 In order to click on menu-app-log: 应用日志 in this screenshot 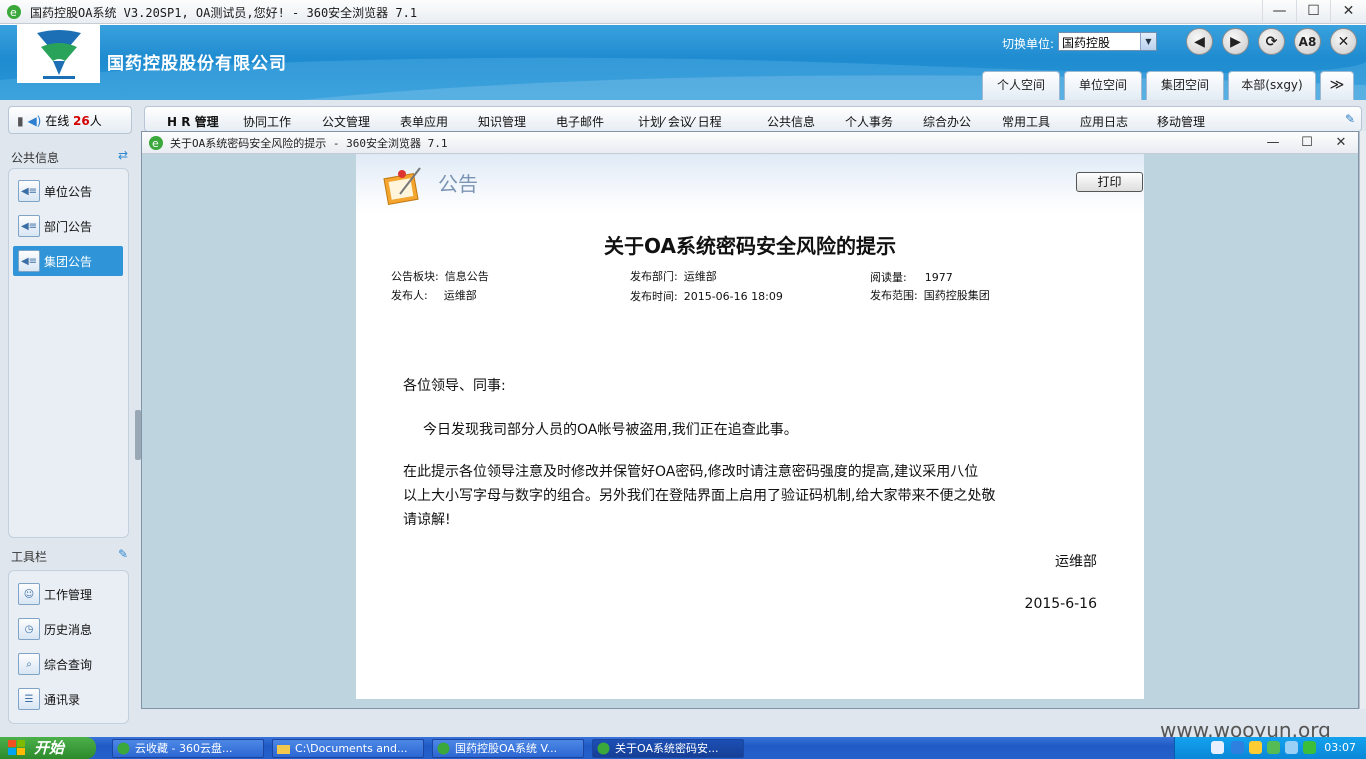, I will do `click(1104, 121)`.